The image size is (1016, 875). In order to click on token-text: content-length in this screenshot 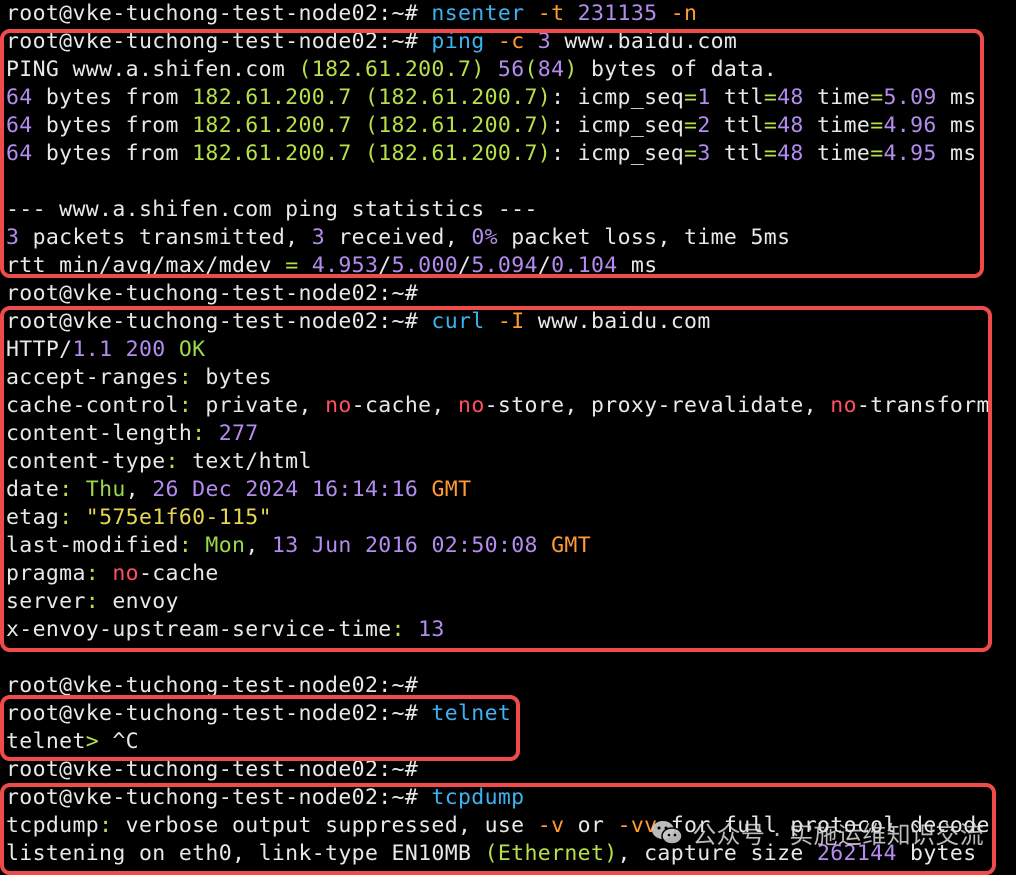, I will do `click(99, 433)`.